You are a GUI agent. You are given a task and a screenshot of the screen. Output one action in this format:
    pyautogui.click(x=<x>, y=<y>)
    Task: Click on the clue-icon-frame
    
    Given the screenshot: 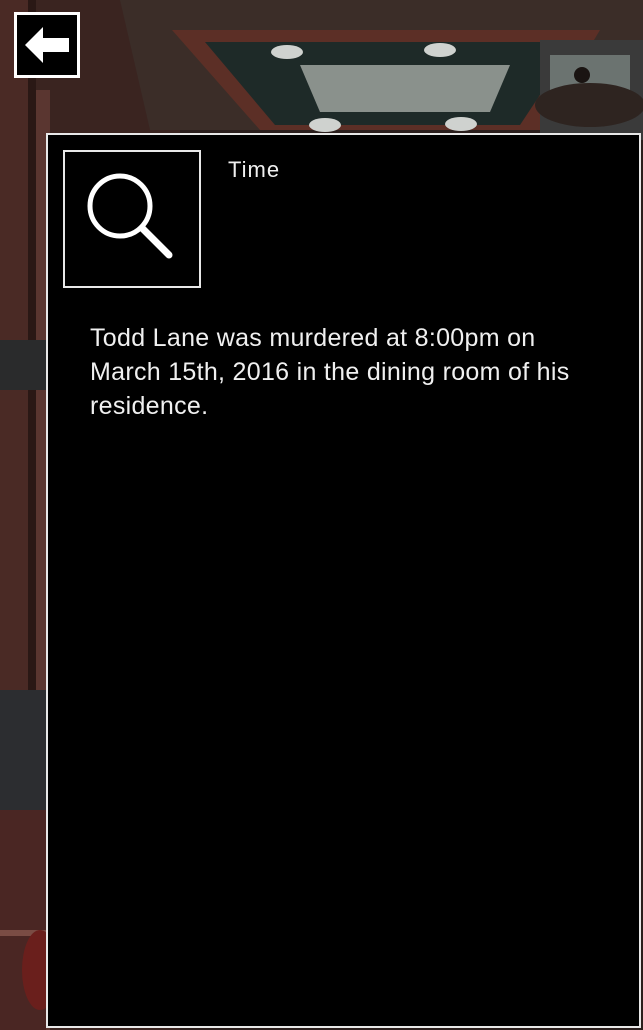 What is the action you would take?
    pyautogui.click(x=132, y=219)
    